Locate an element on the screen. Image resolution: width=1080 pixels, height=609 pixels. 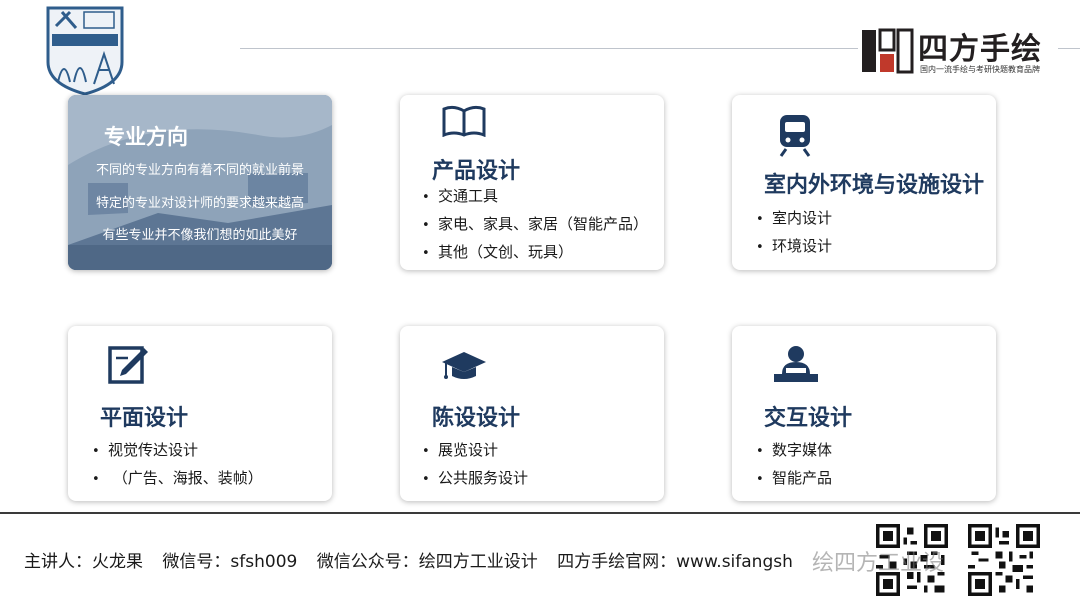
card-list: 展览设计 公共服务设计 is located at coordinates (475, 464).